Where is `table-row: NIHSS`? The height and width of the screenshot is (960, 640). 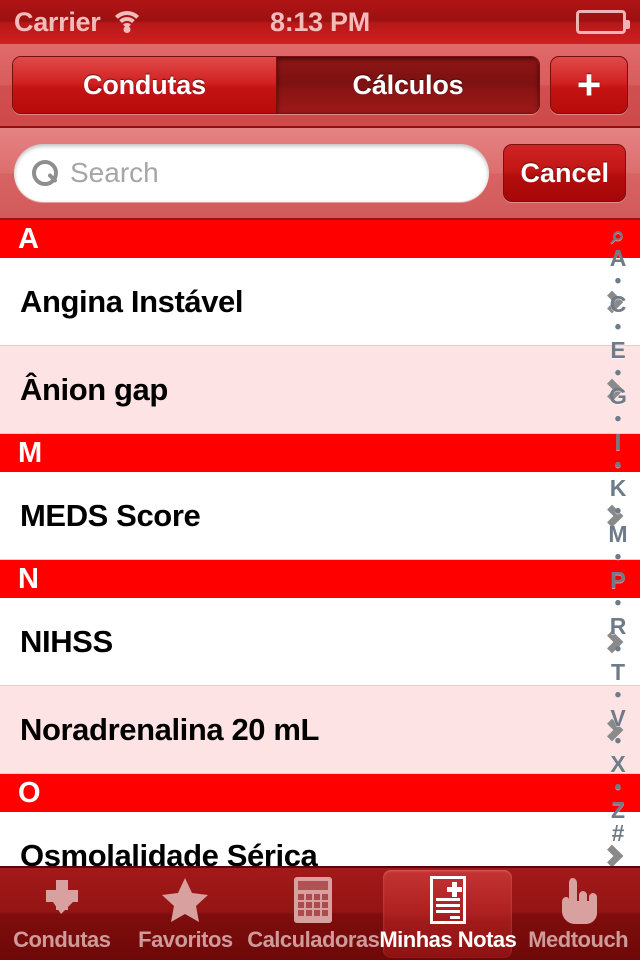 table-row: NIHSS is located at coordinates (320, 642).